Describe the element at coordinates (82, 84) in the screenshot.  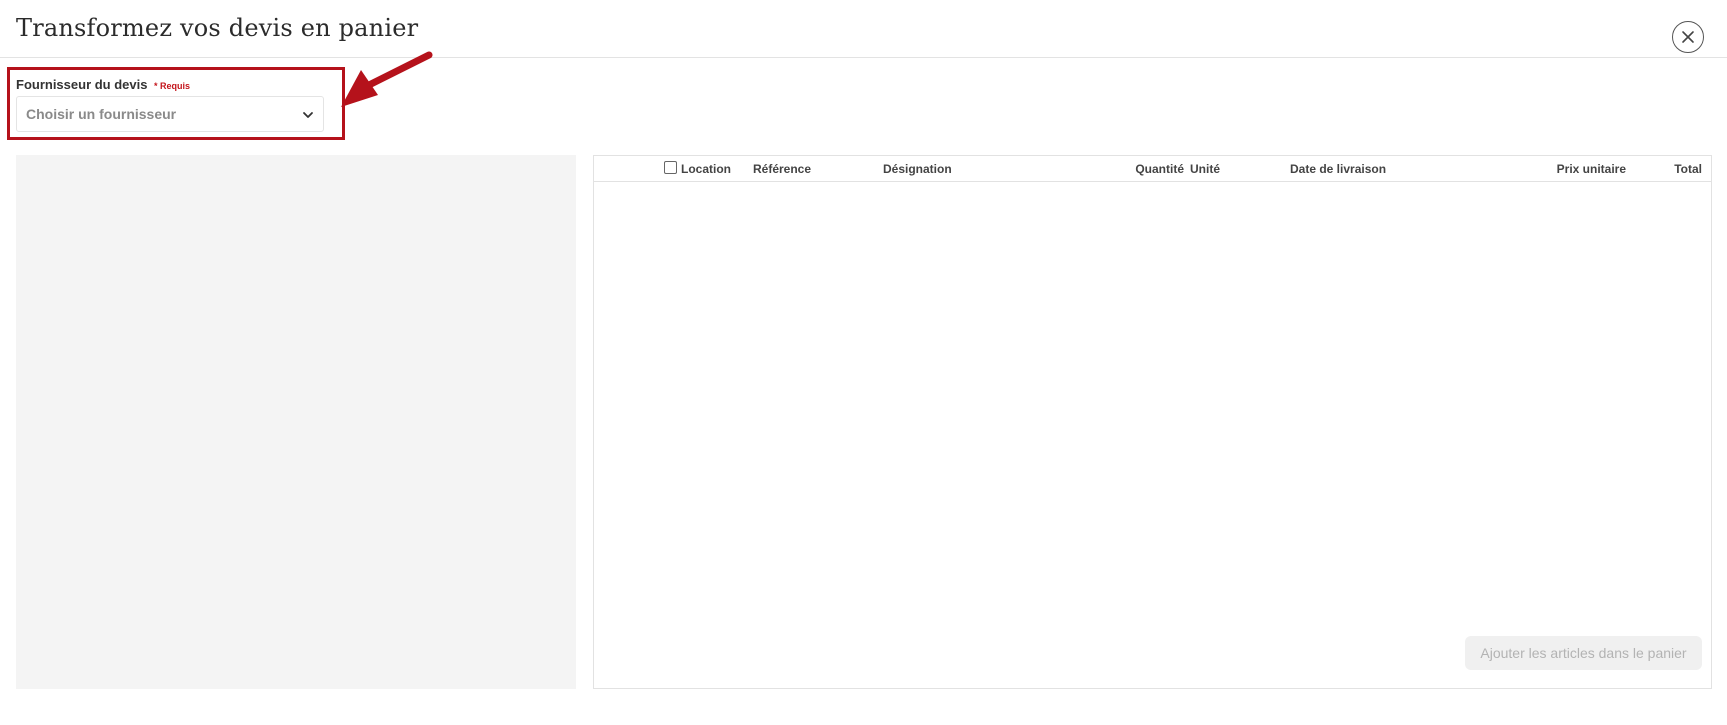
I see `supplier-label: Fournisseur du devis` at that location.